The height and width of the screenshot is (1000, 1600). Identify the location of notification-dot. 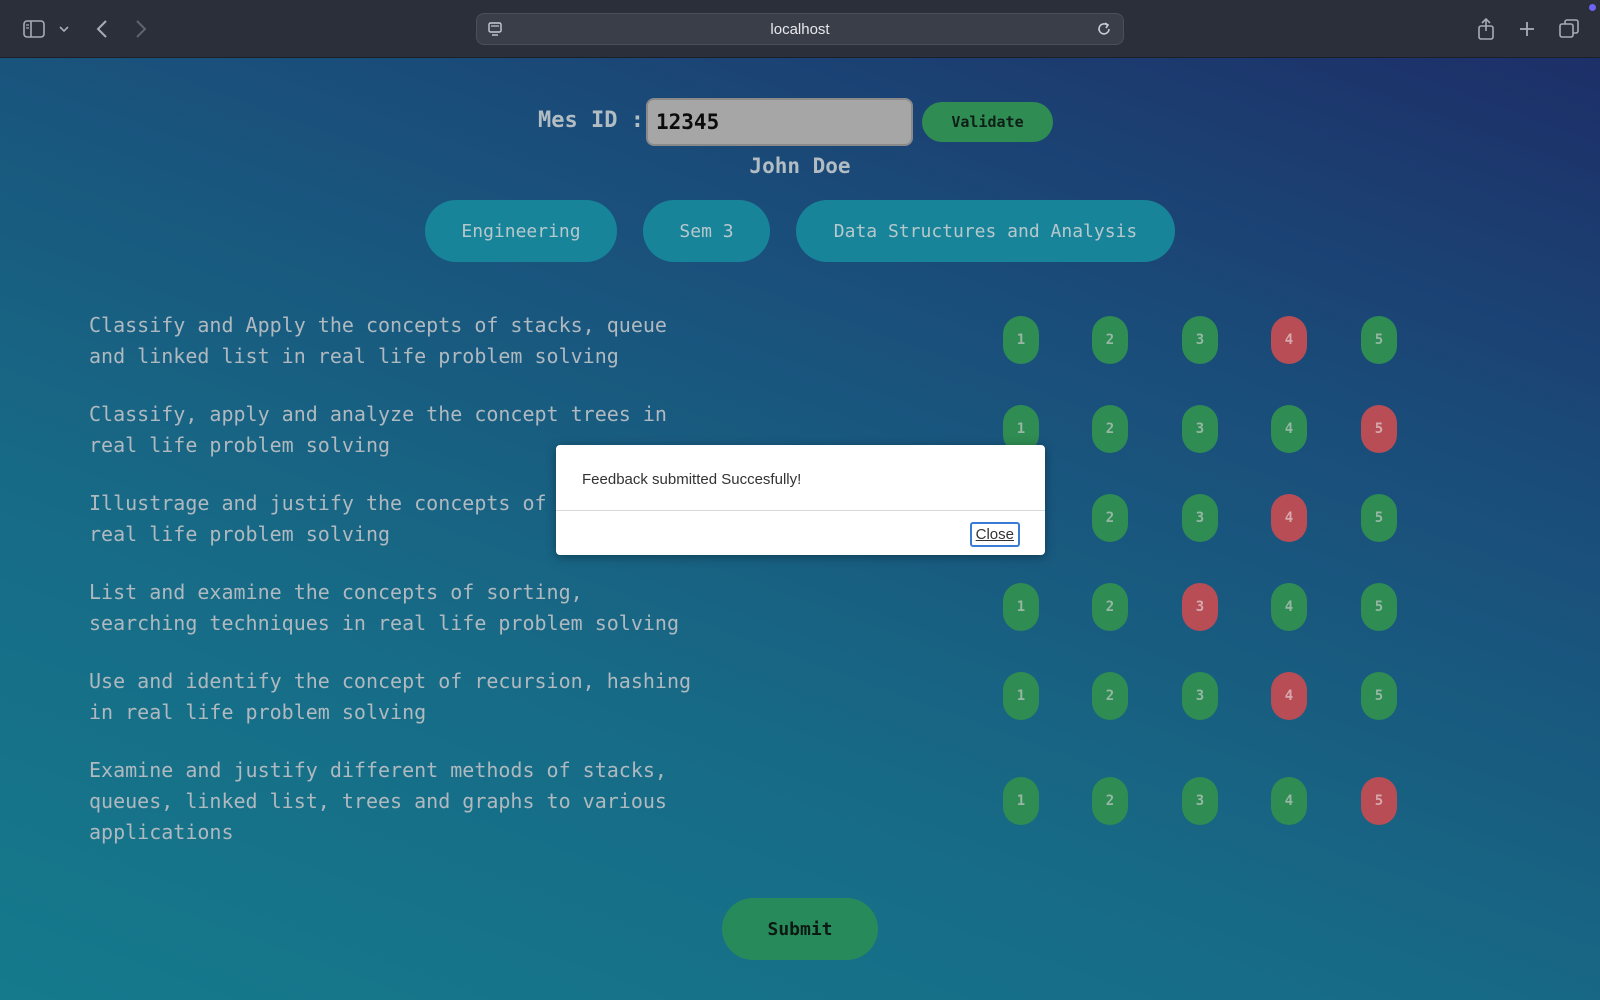
(1592, 7).